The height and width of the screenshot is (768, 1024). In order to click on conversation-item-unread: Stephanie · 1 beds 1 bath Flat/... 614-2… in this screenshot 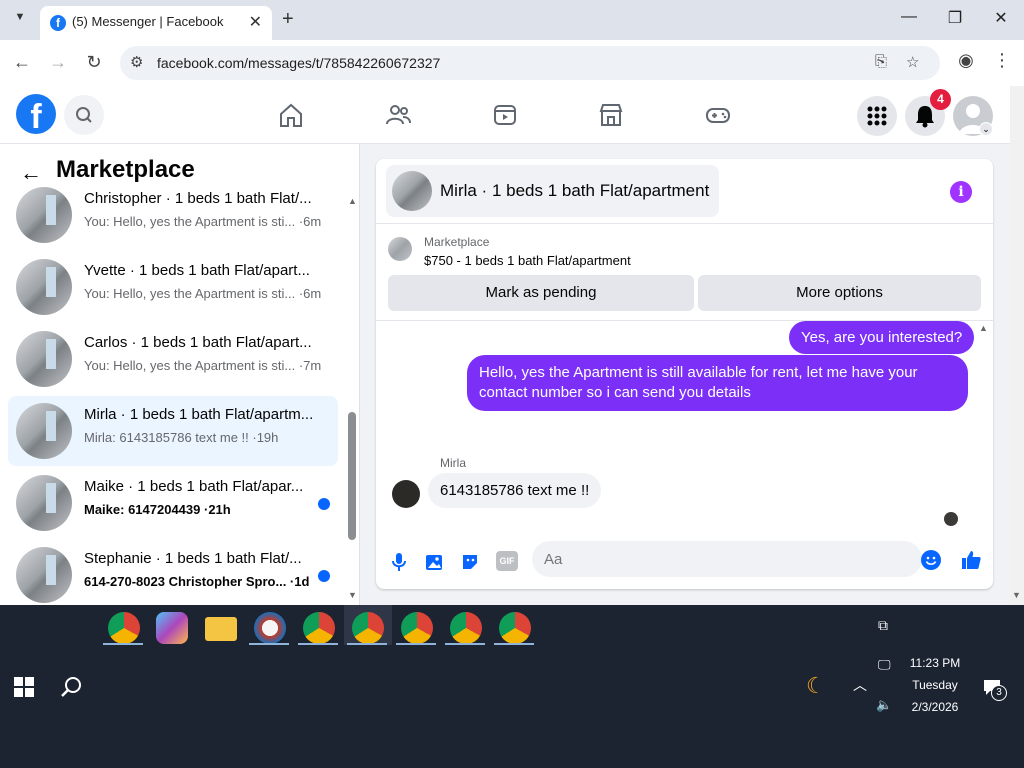, I will do `click(173, 575)`.